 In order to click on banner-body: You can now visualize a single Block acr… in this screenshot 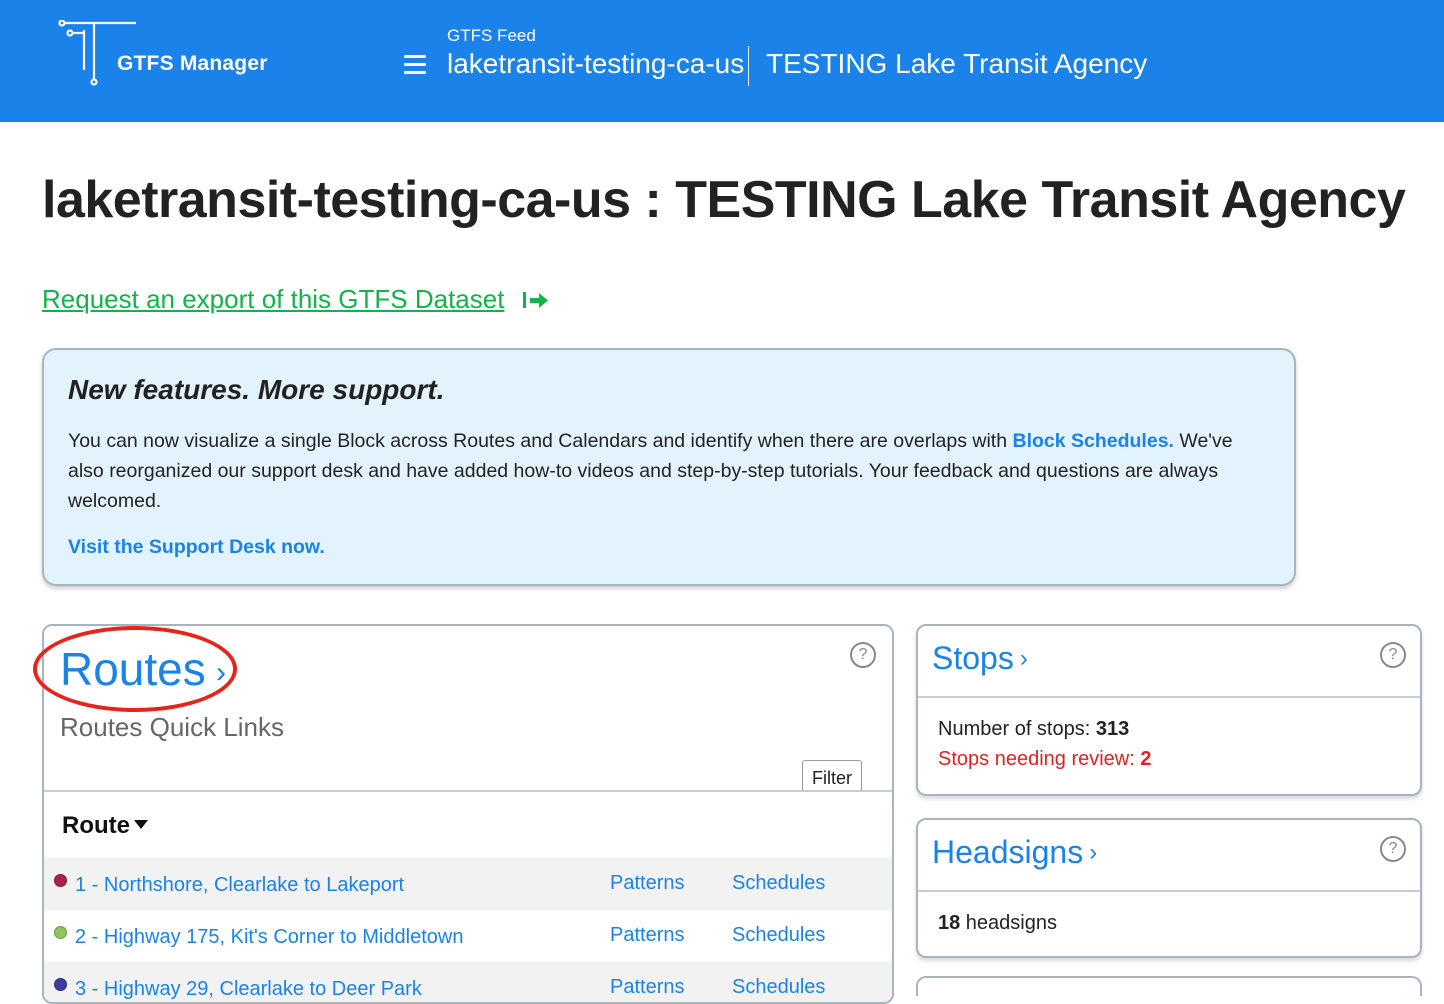, I will do `click(668, 471)`.